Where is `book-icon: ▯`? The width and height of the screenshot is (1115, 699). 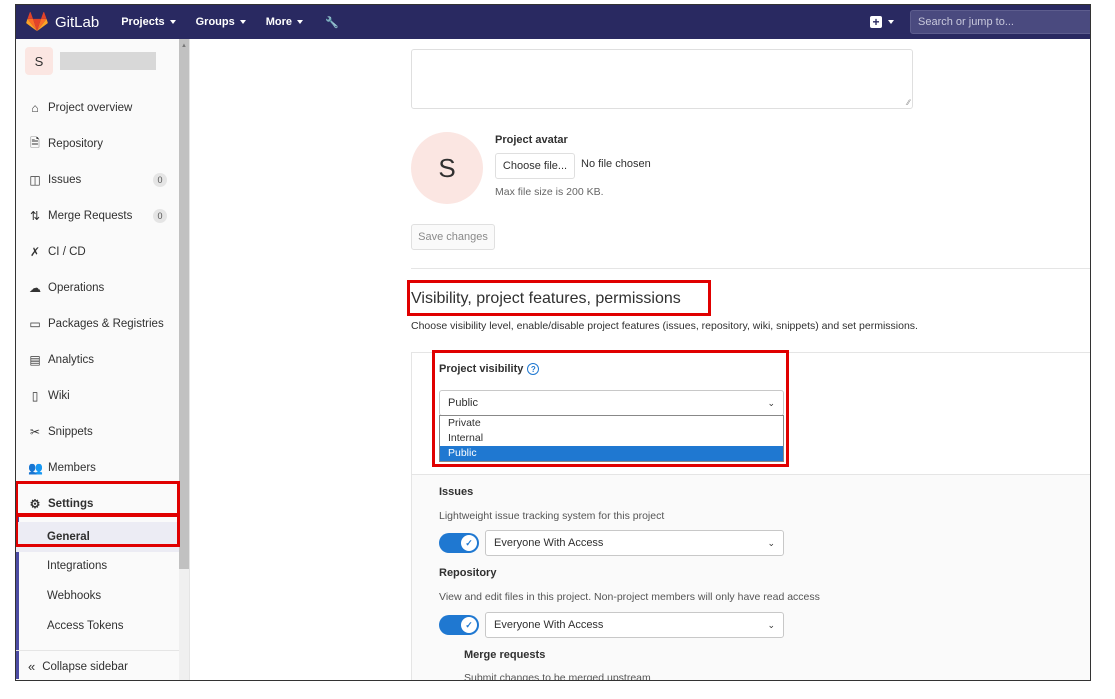
book-icon: ▯ is located at coordinates (35, 396).